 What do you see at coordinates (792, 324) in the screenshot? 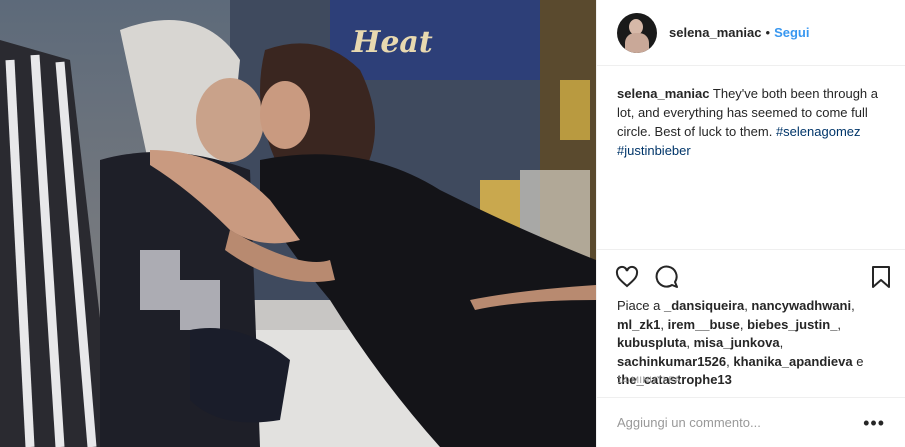
I see `liker-link: biebes_justin_` at bounding box center [792, 324].